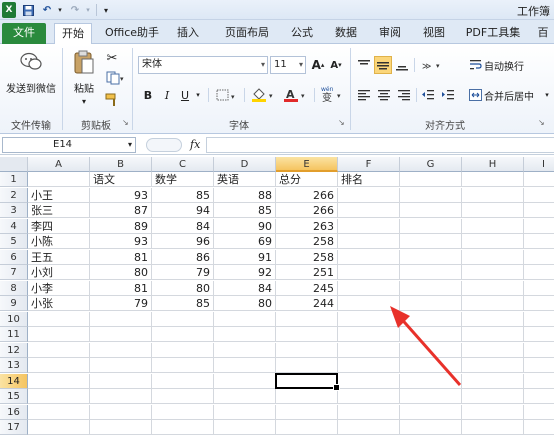 Image resolution: width=554 pixels, height=437 pixels. I want to click on merge-dropdown-icon: ▾, so click(547, 95).